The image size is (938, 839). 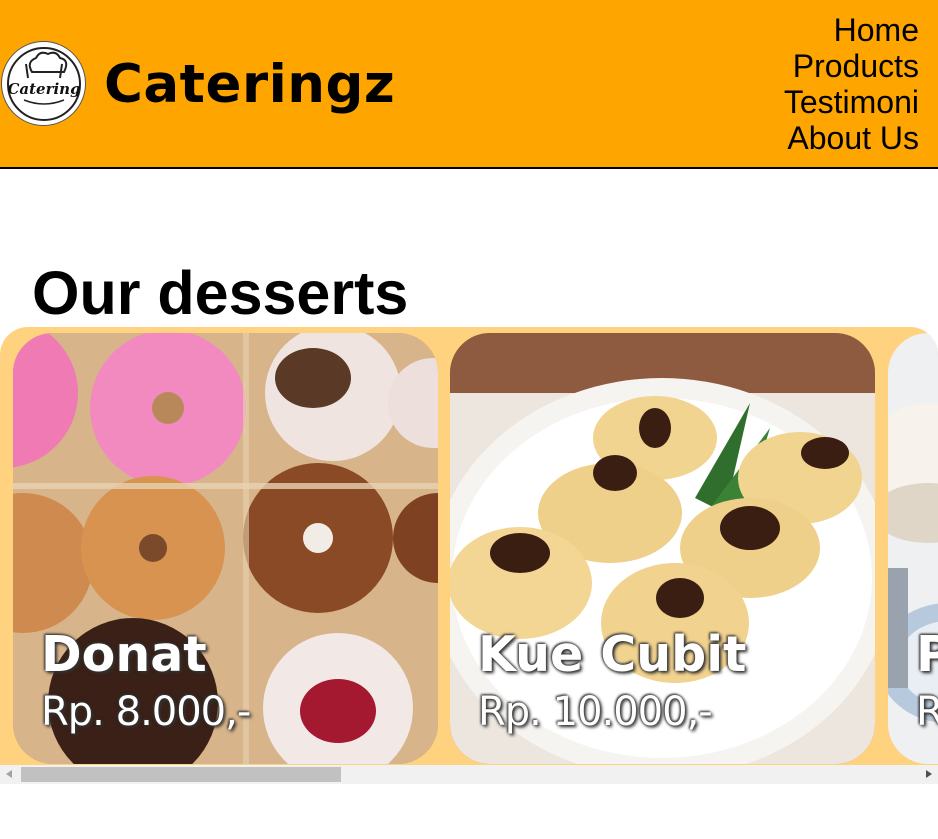 What do you see at coordinates (851, 138) in the screenshot?
I see `nav-about-us: About Us` at bounding box center [851, 138].